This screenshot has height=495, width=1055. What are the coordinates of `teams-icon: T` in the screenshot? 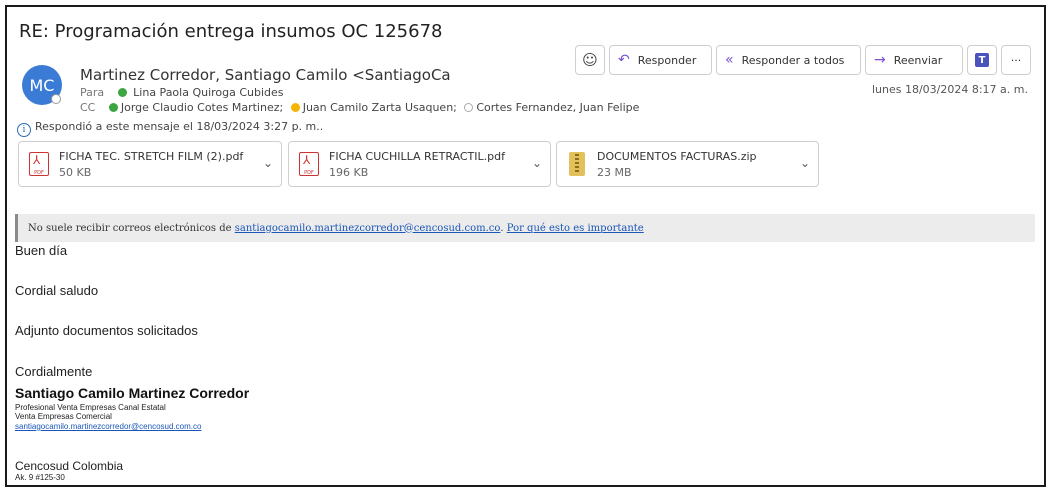 It's located at (982, 60).